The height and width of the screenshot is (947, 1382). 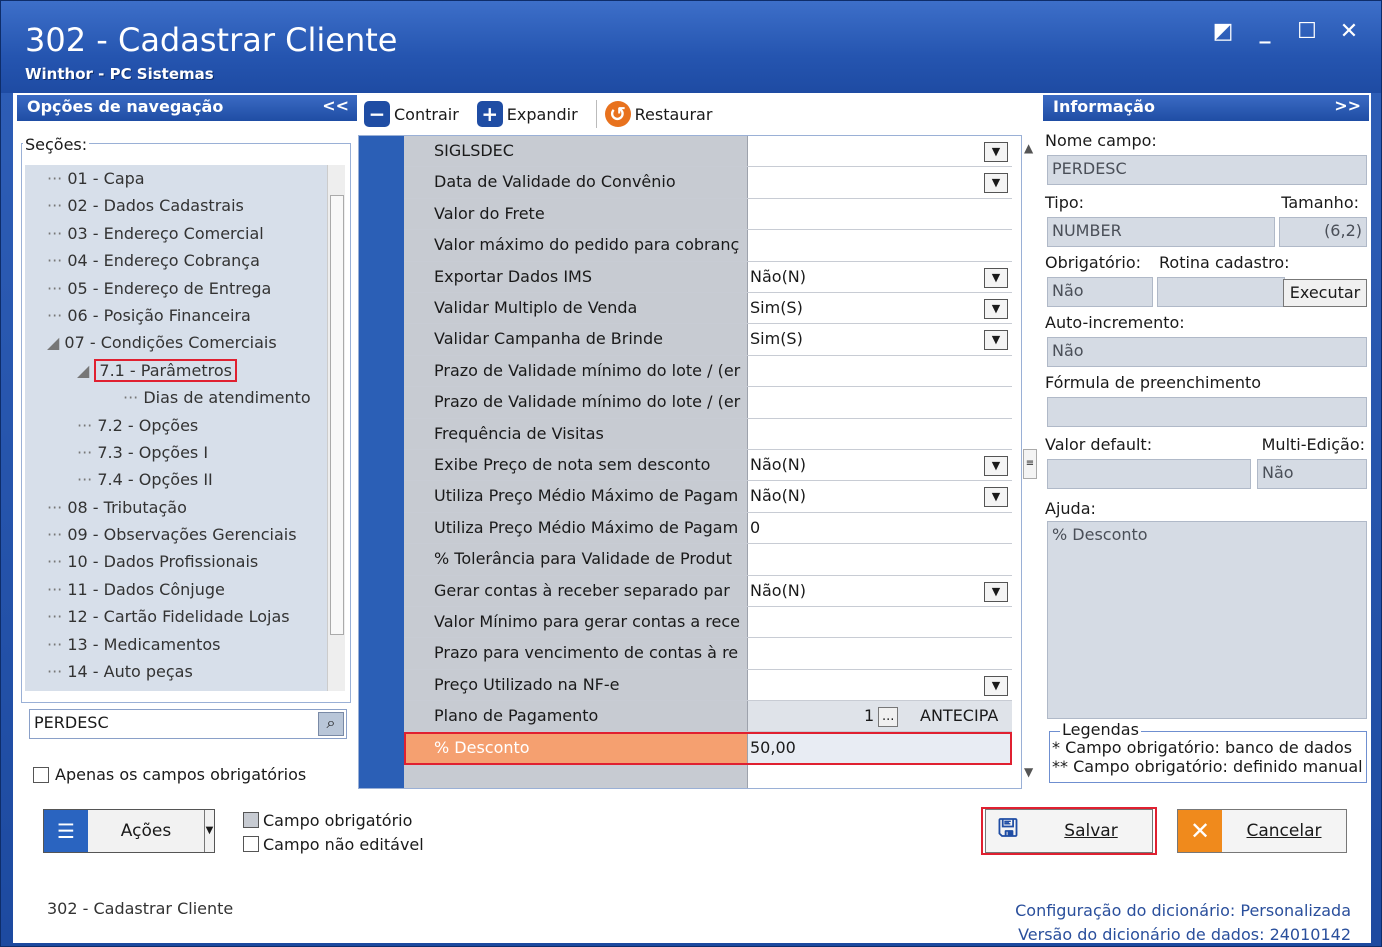 What do you see at coordinates (176, 260) in the screenshot?
I see `tree-item: ··· 04 - Endereço Cobrança` at bounding box center [176, 260].